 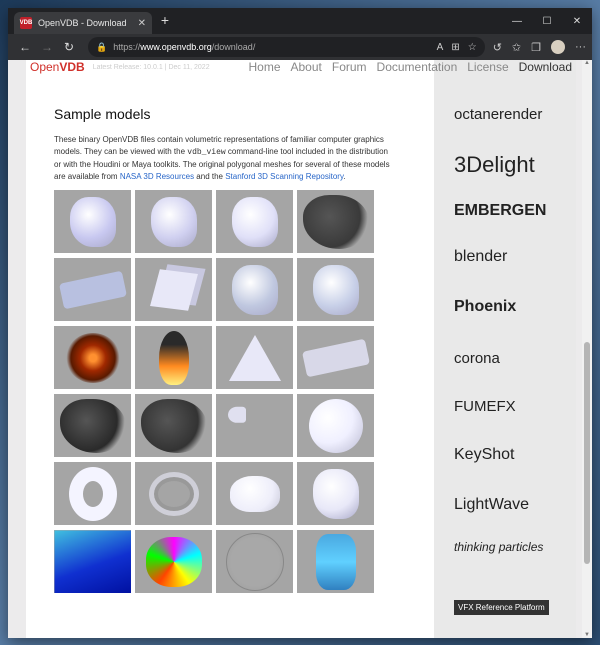 I want to click on url-host: www.openvdb.org, so click(x=176, y=47).